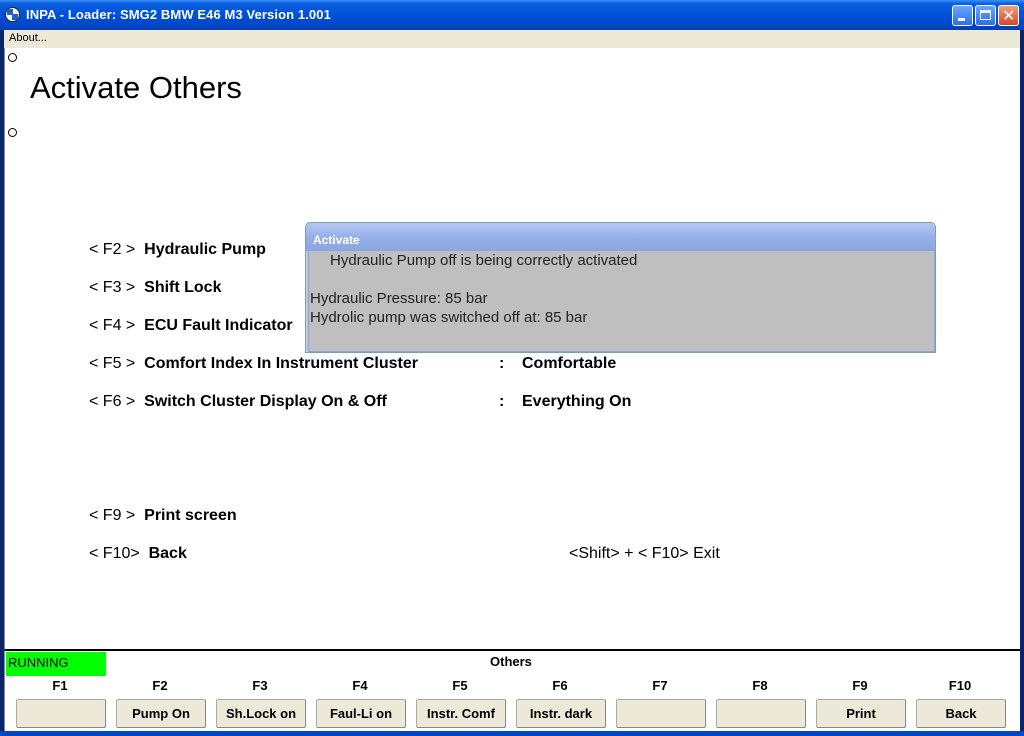  I want to click on pump-on-button: Pump On, so click(161, 713).